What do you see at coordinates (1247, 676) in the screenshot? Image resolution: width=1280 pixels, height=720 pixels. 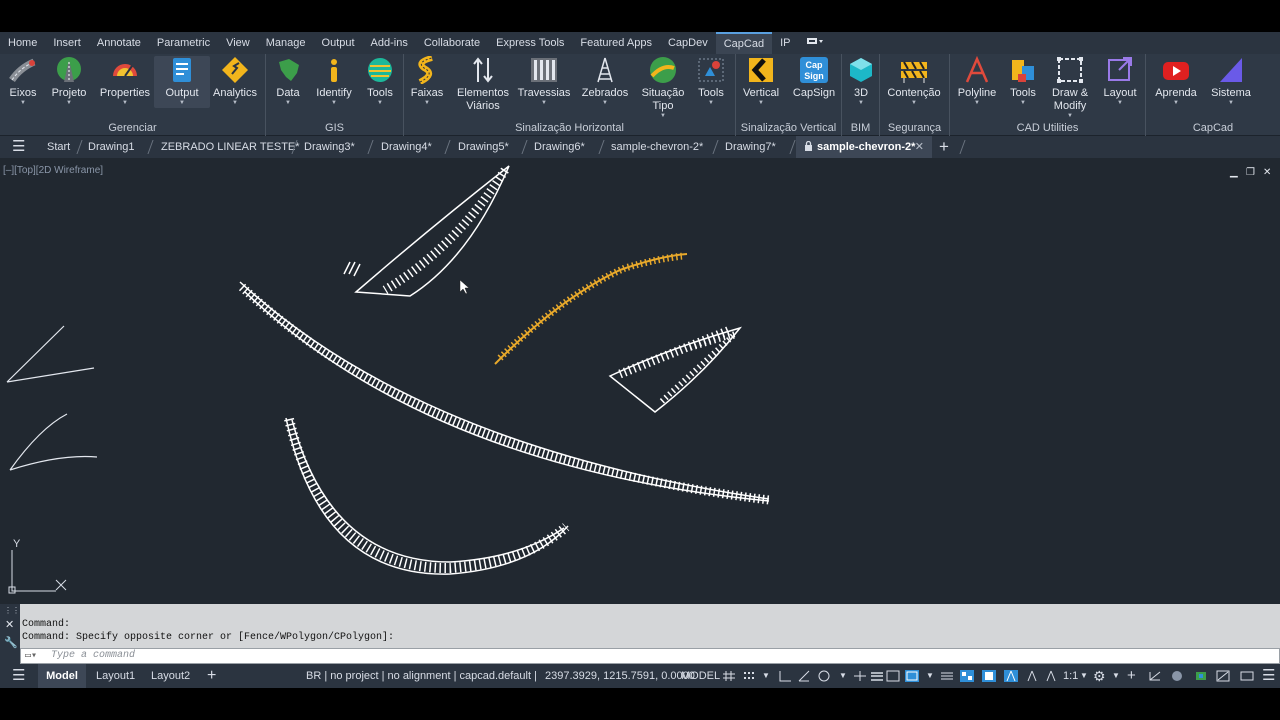 I see `fullscreen-icon` at bounding box center [1247, 676].